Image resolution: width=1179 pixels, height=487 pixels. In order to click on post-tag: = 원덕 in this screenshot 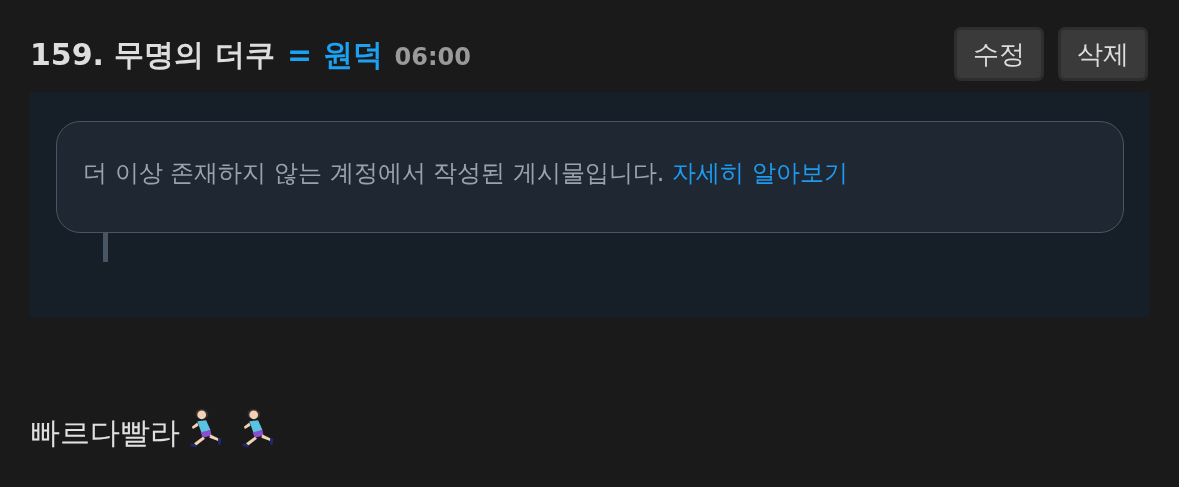, I will do `click(334, 54)`.